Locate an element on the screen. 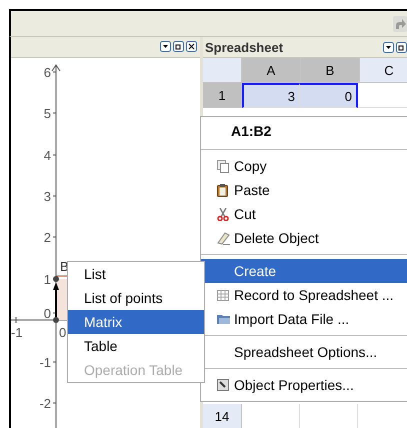 This screenshot has height=428, width=407. menu-item: Create is located at coordinates (304, 271).